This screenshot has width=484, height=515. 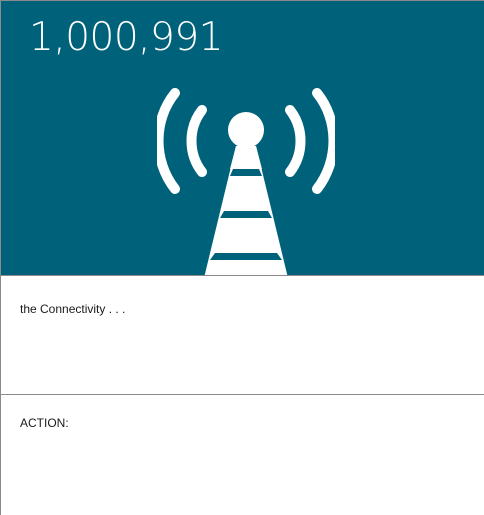 What do you see at coordinates (73, 309) in the screenshot?
I see `connectivity-text: the Connectivity . . .` at bounding box center [73, 309].